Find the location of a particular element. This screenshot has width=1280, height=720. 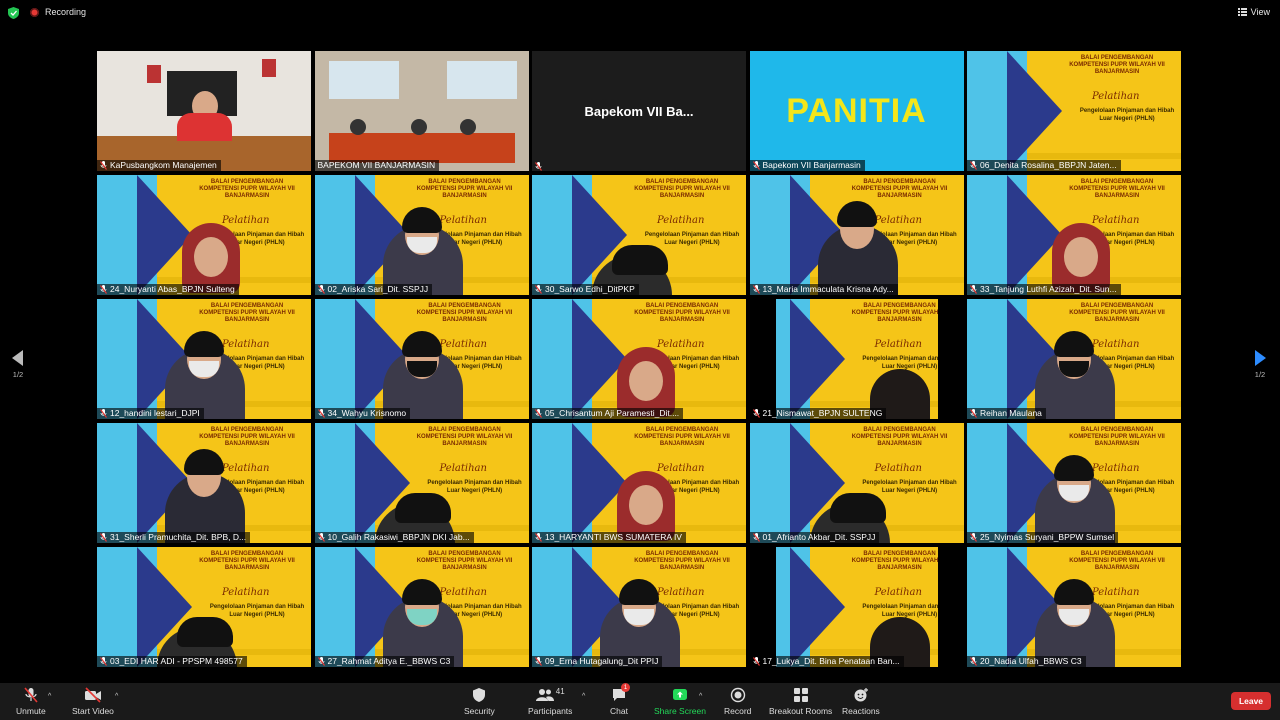

participant-name: Reihan Maulana is located at coordinates (1011, 413).